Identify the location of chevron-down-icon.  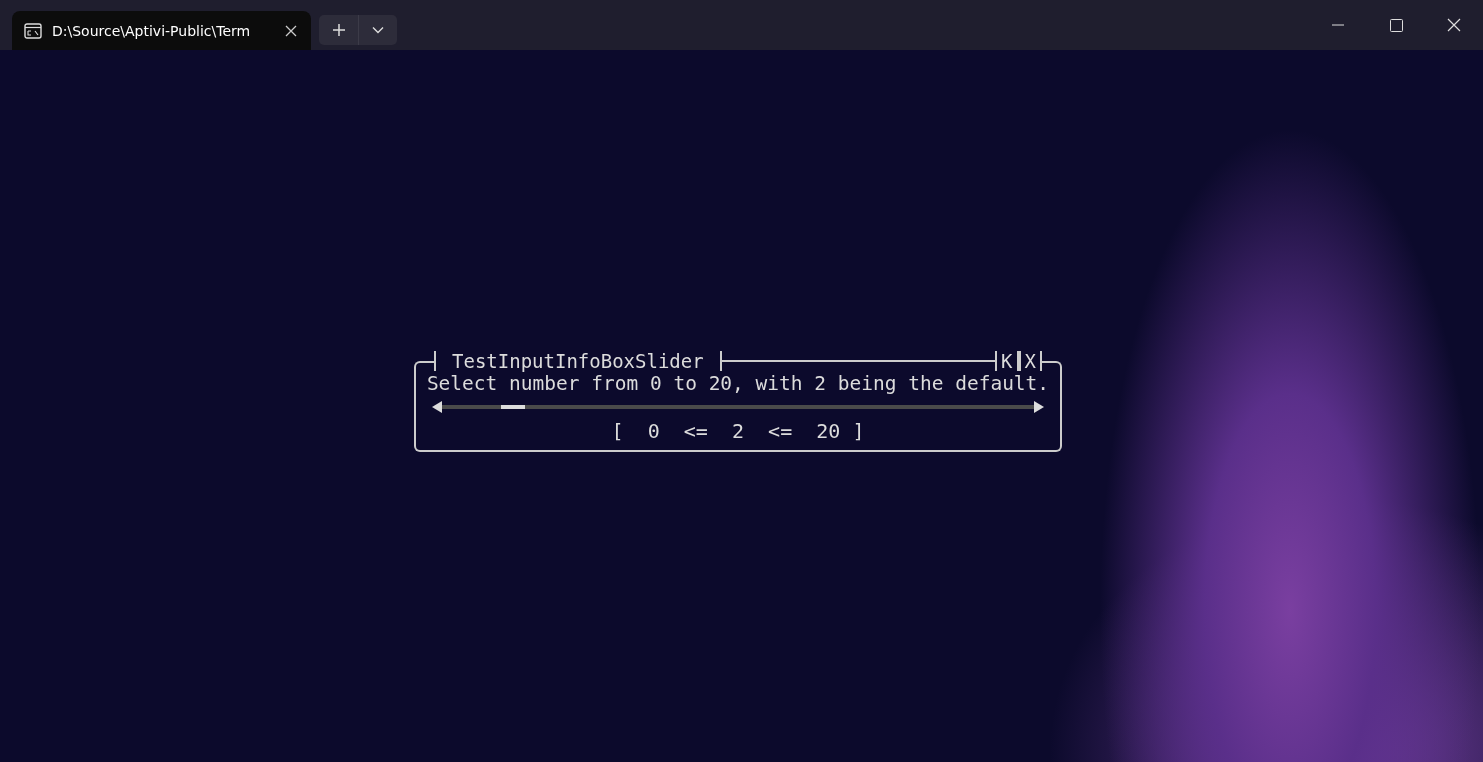
(378, 30).